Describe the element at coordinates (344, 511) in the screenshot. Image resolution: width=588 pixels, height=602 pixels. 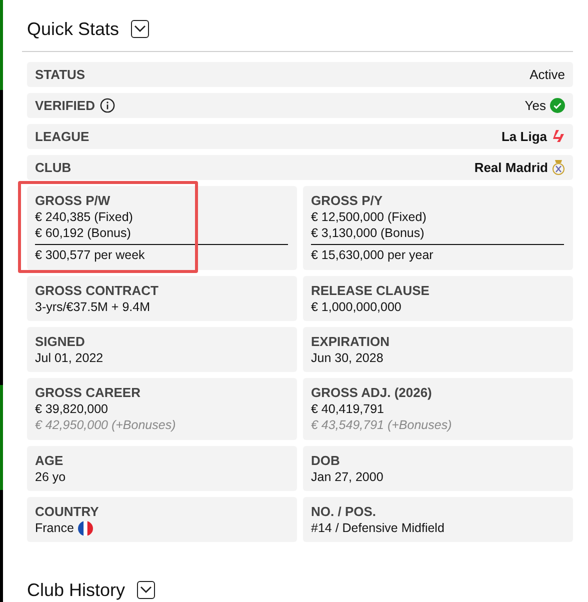
I see `stat-label: NO. / POS.` at that location.